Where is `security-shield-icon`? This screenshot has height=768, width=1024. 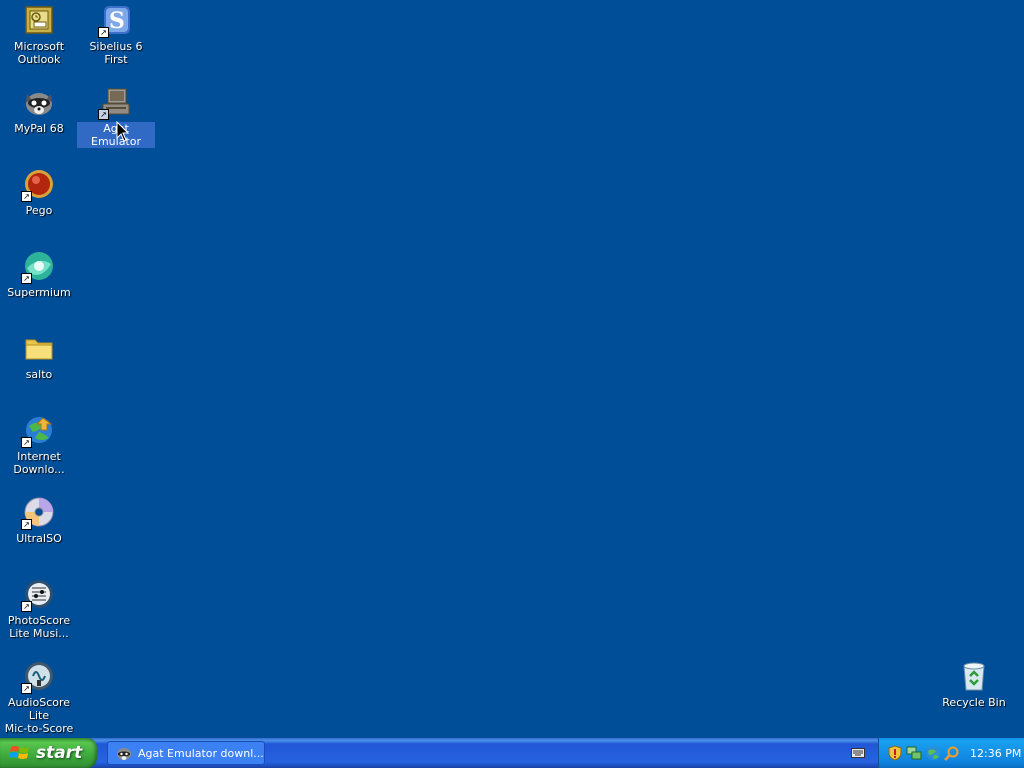
security-shield-icon is located at coordinates (895, 753).